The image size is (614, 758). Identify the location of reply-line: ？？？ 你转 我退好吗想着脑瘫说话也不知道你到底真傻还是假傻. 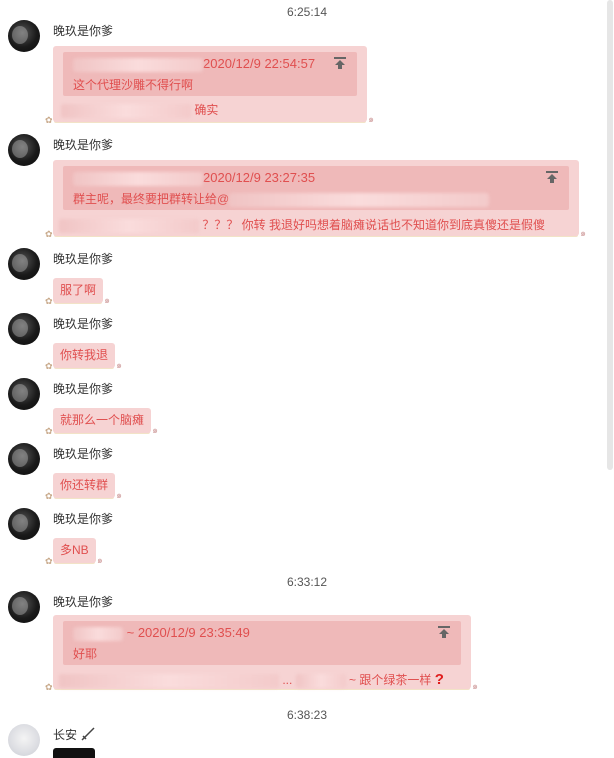
(302, 224).